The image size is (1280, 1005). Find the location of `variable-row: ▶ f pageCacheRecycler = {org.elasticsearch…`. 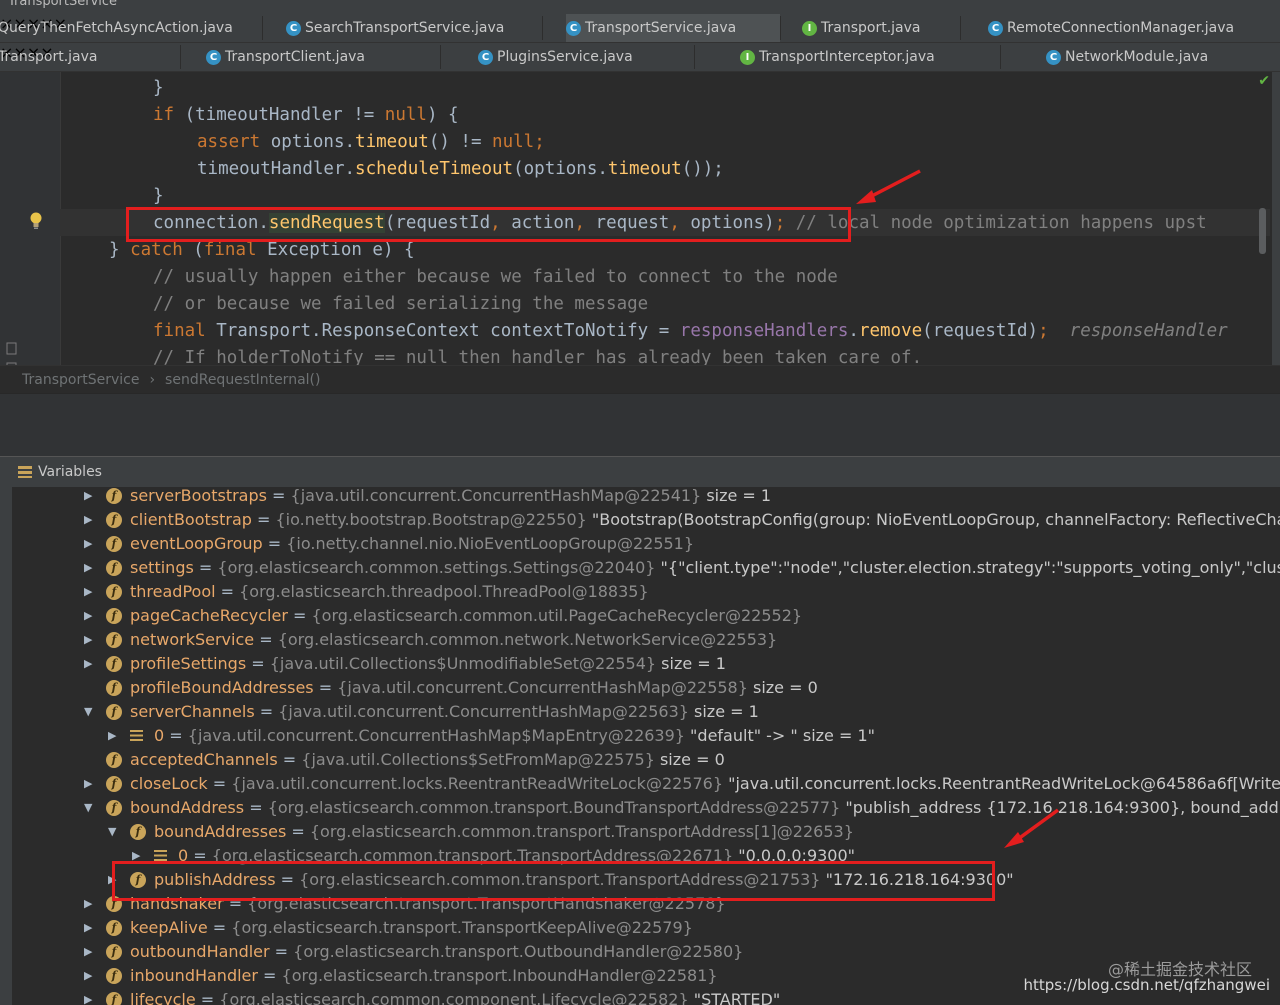

variable-row: ▶ f pageCacheRecycler = {org.elasticsearch… is located at coordinates (646, 616).